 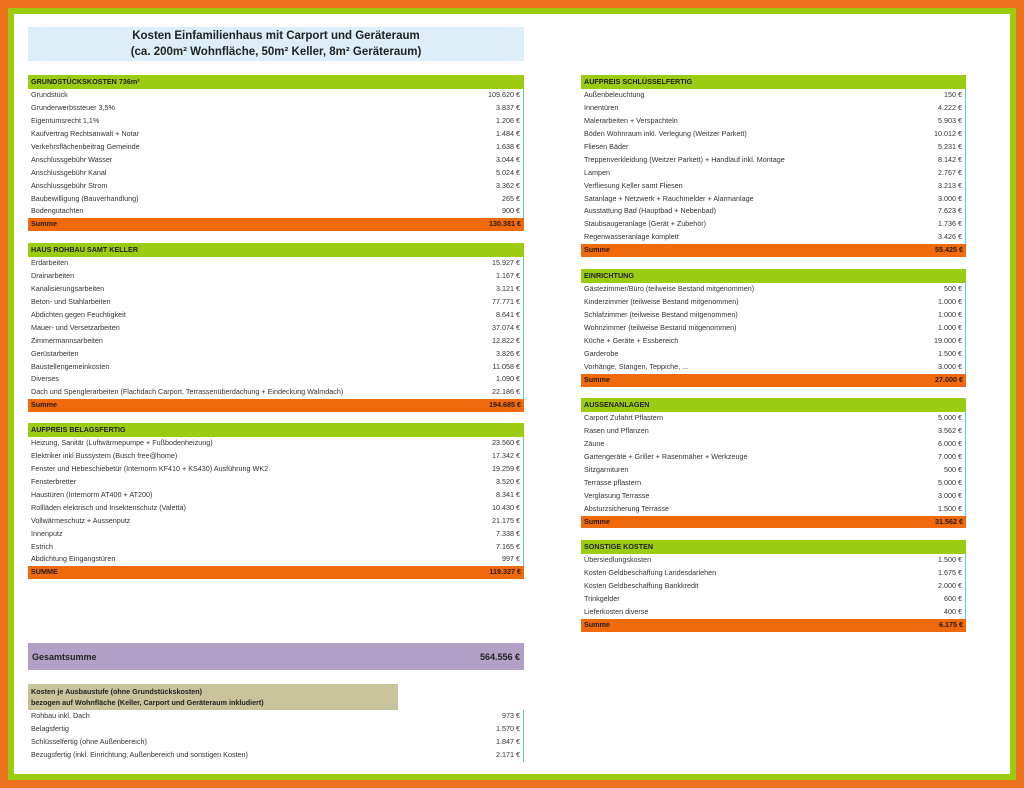 I want to click on cost-row-amount: 7.623 €, so click(x=950, y=211).